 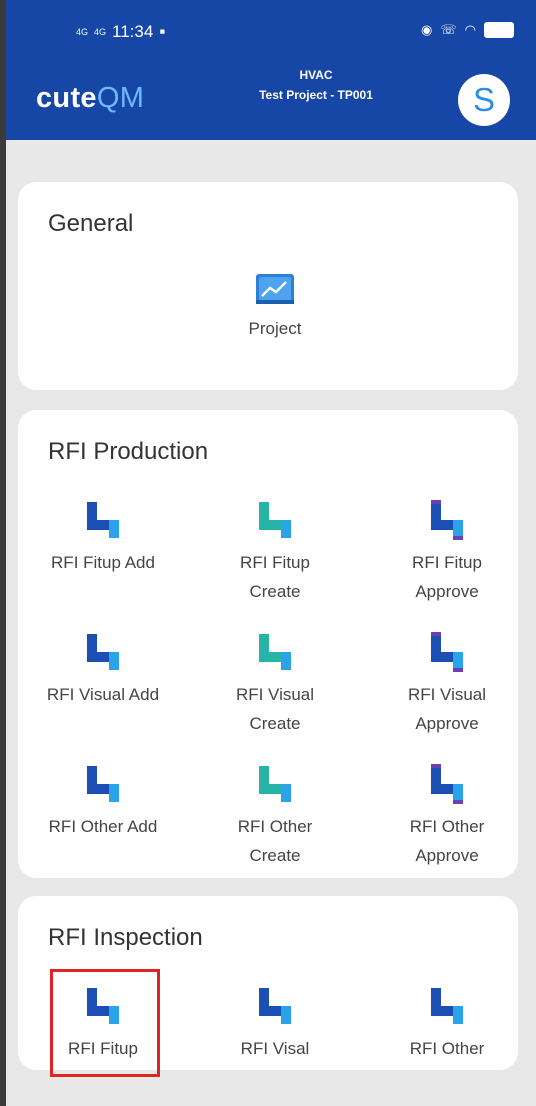 I want to click on rfi-visual-add-tile: RFI Visual Add, so click(x=103, y=669).